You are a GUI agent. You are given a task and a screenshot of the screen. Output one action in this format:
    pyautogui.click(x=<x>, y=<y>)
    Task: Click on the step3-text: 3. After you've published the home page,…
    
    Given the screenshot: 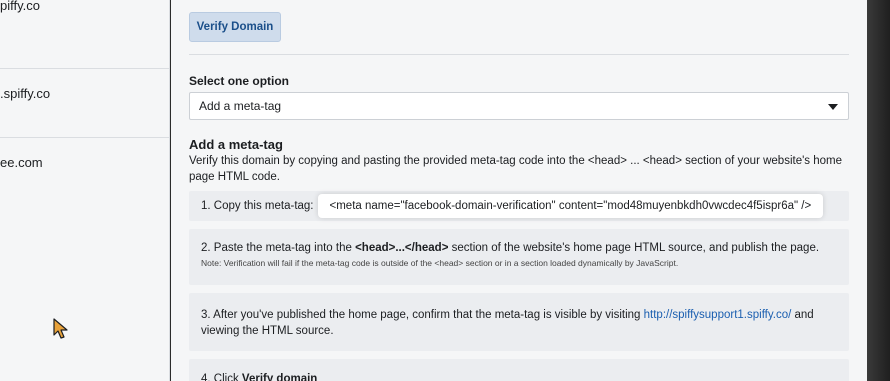 What is the action you would take?
    pyautogui.click(x=422, y=315)
    